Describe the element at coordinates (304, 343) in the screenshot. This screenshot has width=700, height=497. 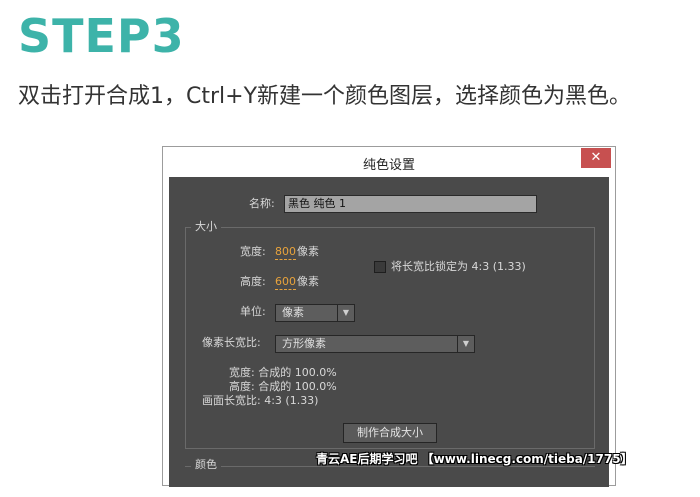
I see `pixel-aspect-value: 方形像素` at that location.